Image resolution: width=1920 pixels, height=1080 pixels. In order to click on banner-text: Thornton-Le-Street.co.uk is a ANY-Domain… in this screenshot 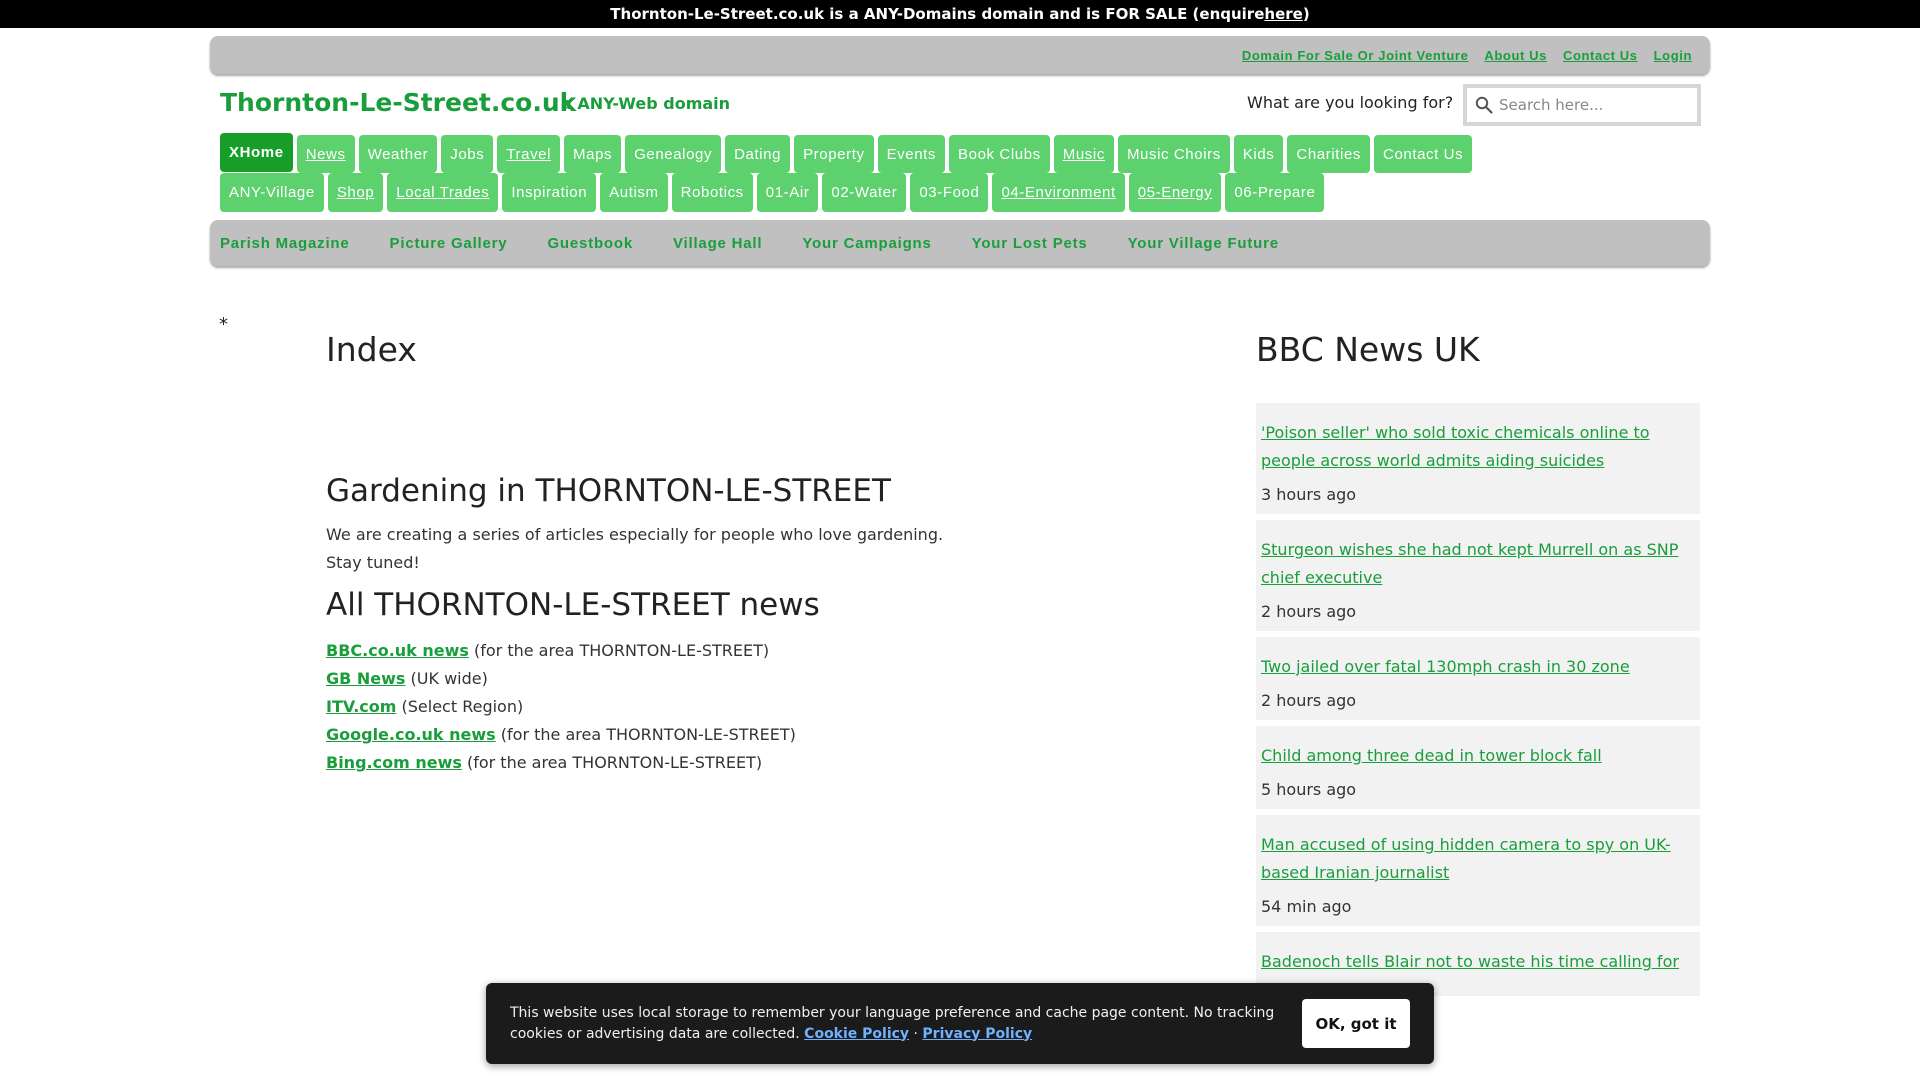, I will do `click(937, 14)`.